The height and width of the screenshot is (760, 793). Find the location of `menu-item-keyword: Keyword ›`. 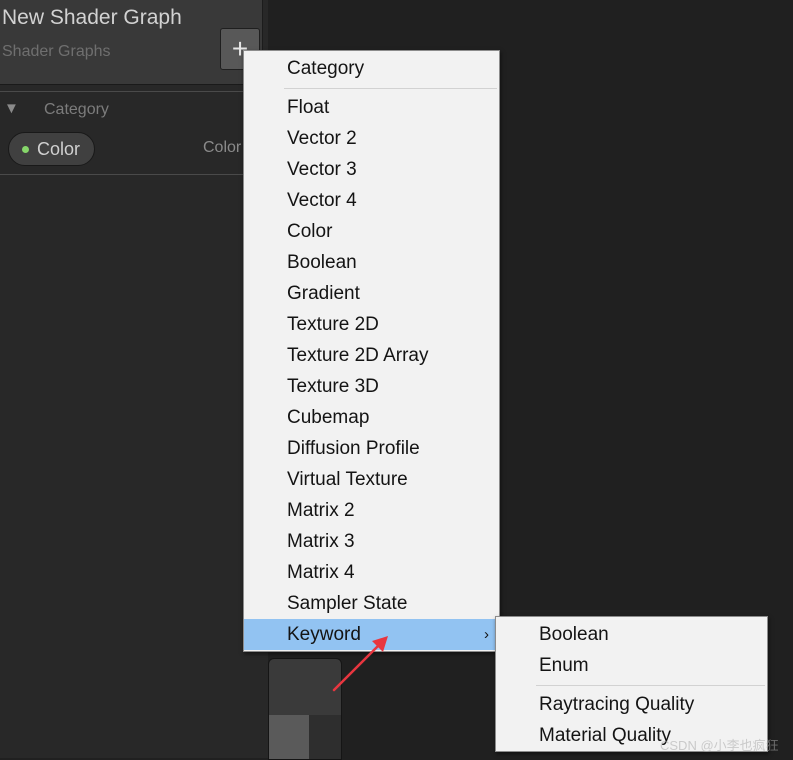

menu-item-keyword: Keyword › is located at coordinates (371, 634).